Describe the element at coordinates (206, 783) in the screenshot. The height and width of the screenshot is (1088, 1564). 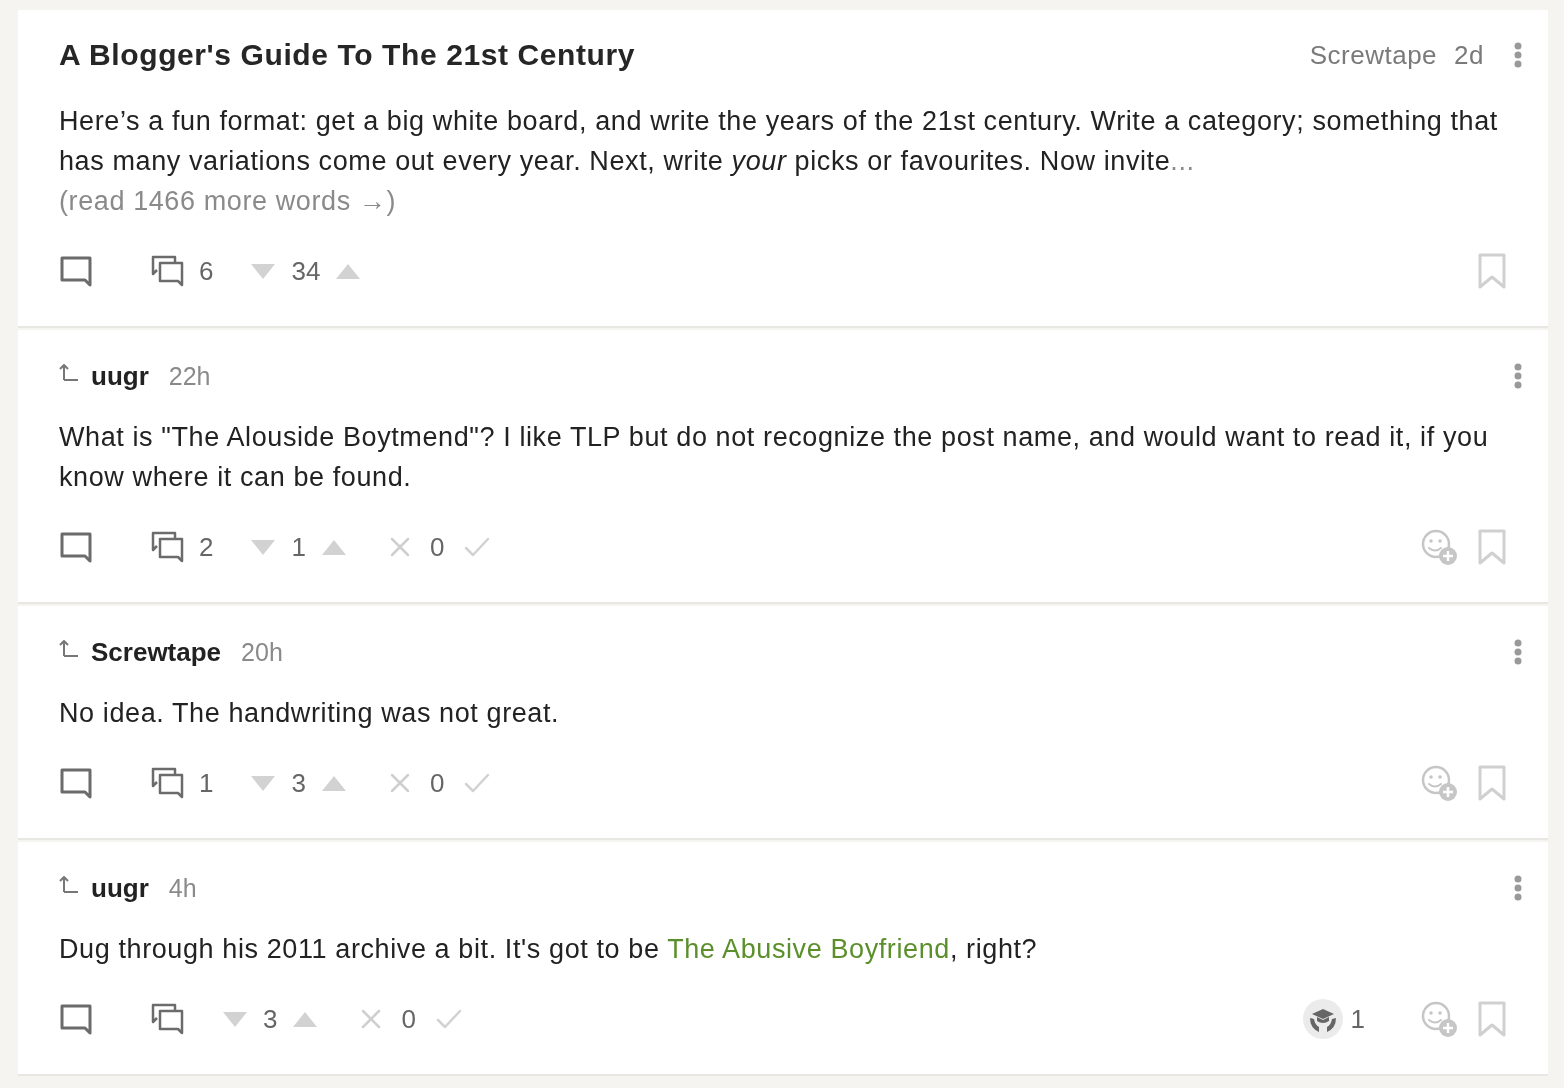
I see `reply-count: 1` at that location.